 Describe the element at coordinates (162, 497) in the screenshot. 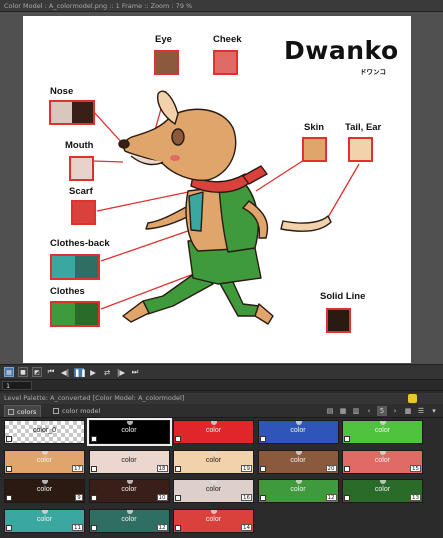

I see `chip-index: 10` at that location.